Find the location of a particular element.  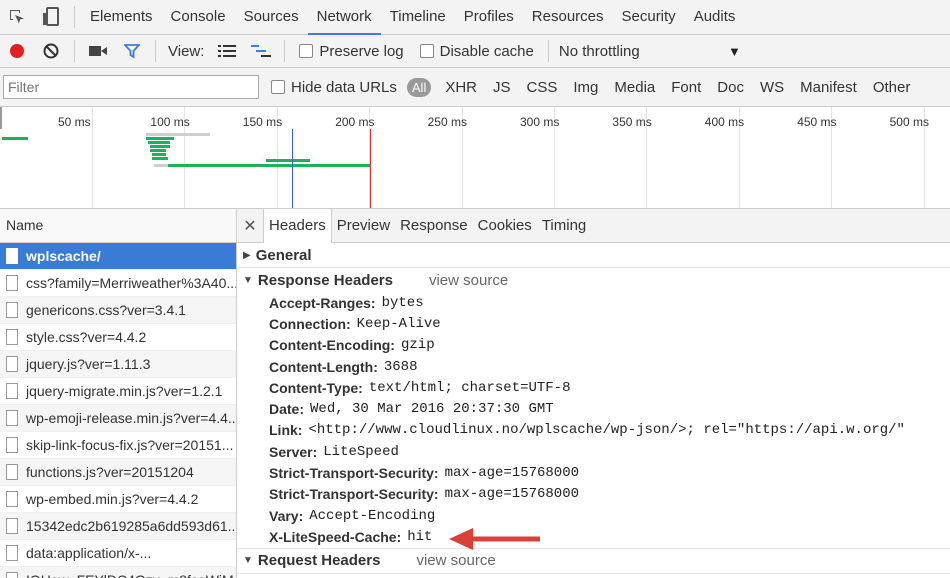

preserve-log-label: Preserve log is located at coordinates (361, 51).